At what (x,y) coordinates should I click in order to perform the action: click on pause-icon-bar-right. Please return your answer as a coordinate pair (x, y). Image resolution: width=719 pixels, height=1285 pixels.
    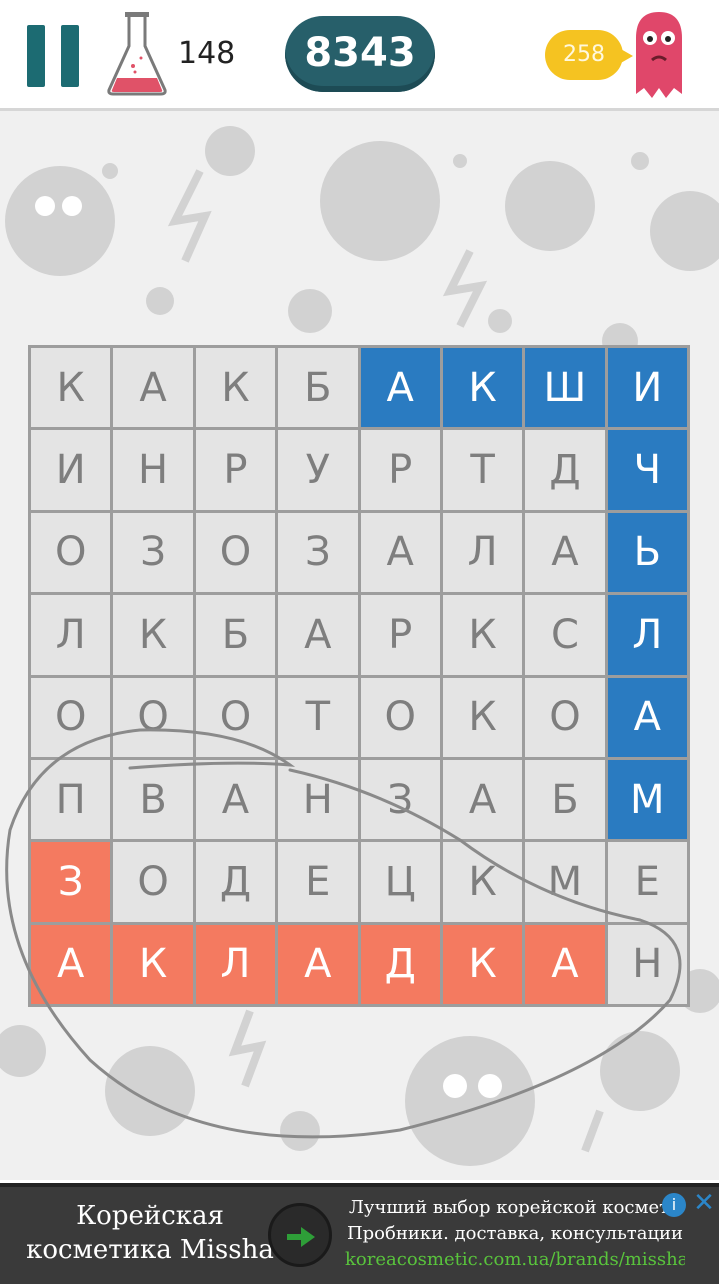
    Looking at the image, I should click on (70, 56).